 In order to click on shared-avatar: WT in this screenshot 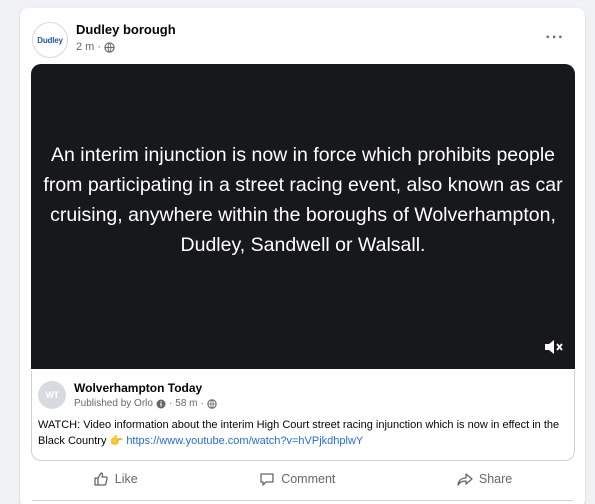, I will do `click(52, 395)`.